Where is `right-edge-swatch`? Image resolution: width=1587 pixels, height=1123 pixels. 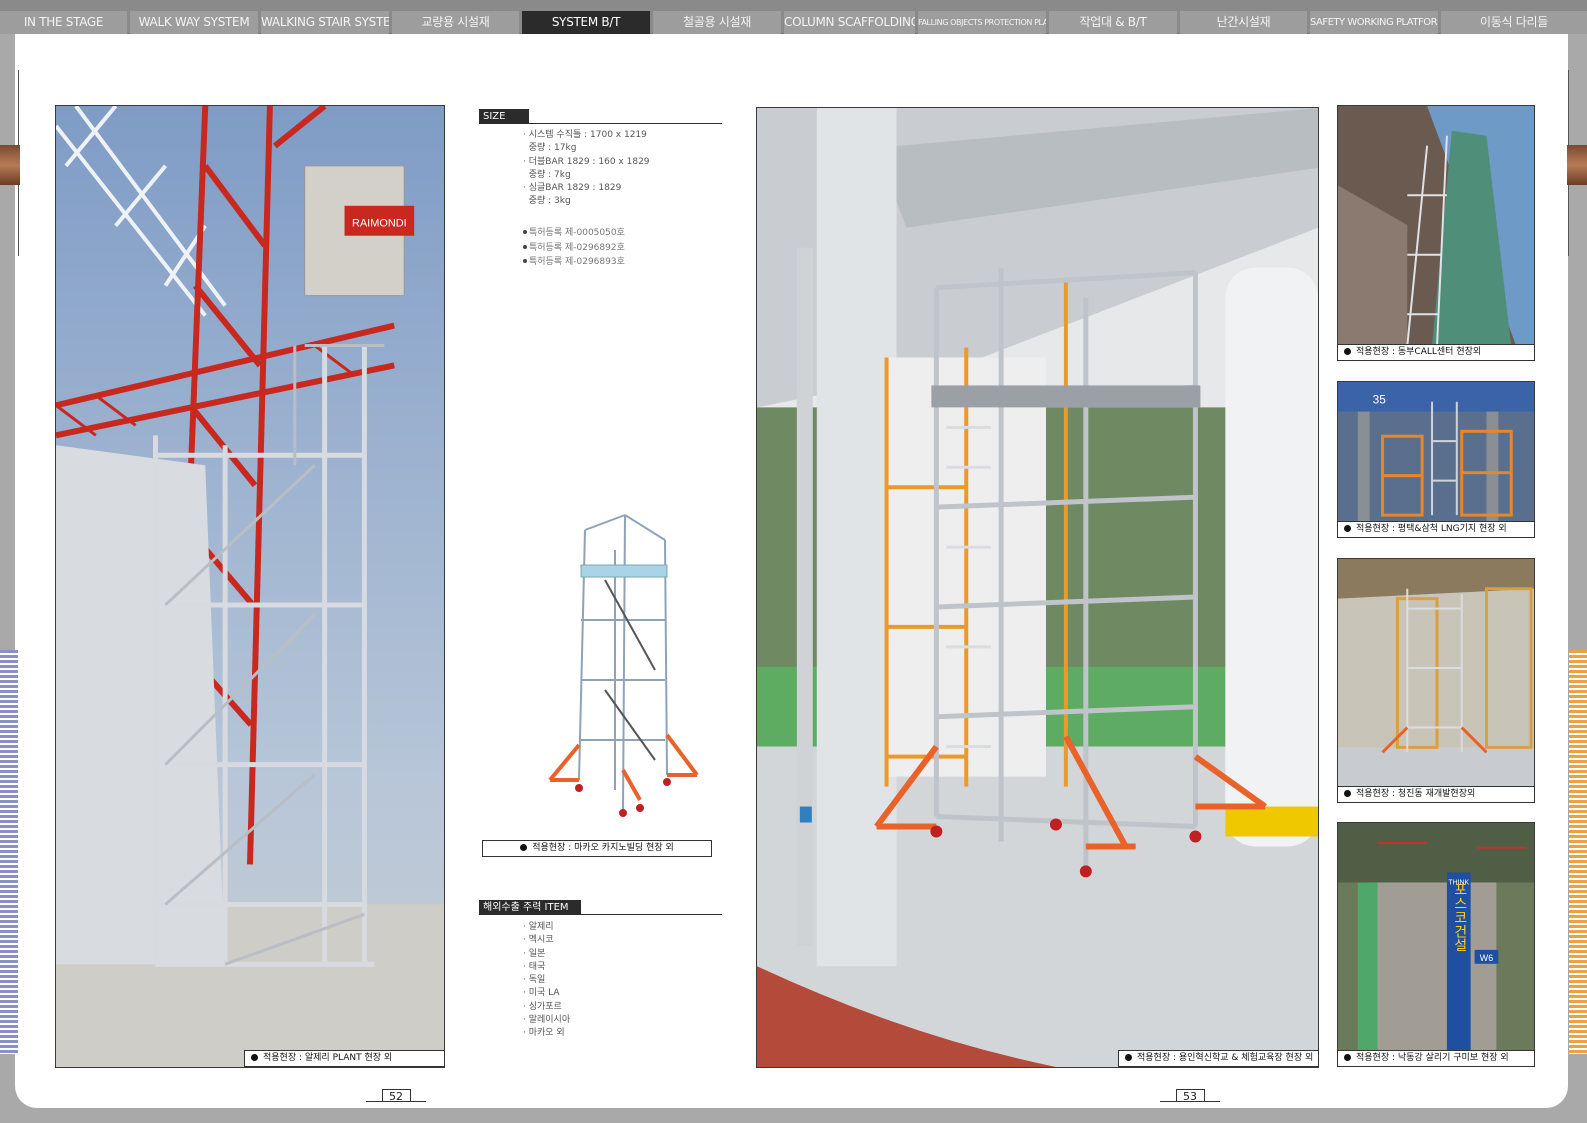
right-edge-swatch is located at coordinates (1577, 165).